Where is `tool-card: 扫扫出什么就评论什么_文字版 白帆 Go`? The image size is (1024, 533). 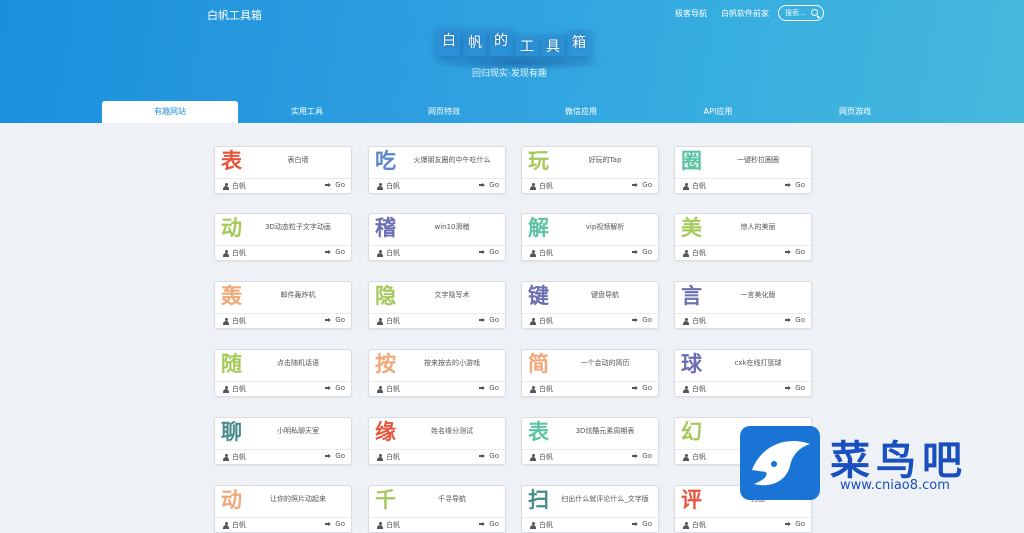
tool-card: 扫扫出什么就评论什么_文字版 白帆 Go is located at coordinates (590, 509).